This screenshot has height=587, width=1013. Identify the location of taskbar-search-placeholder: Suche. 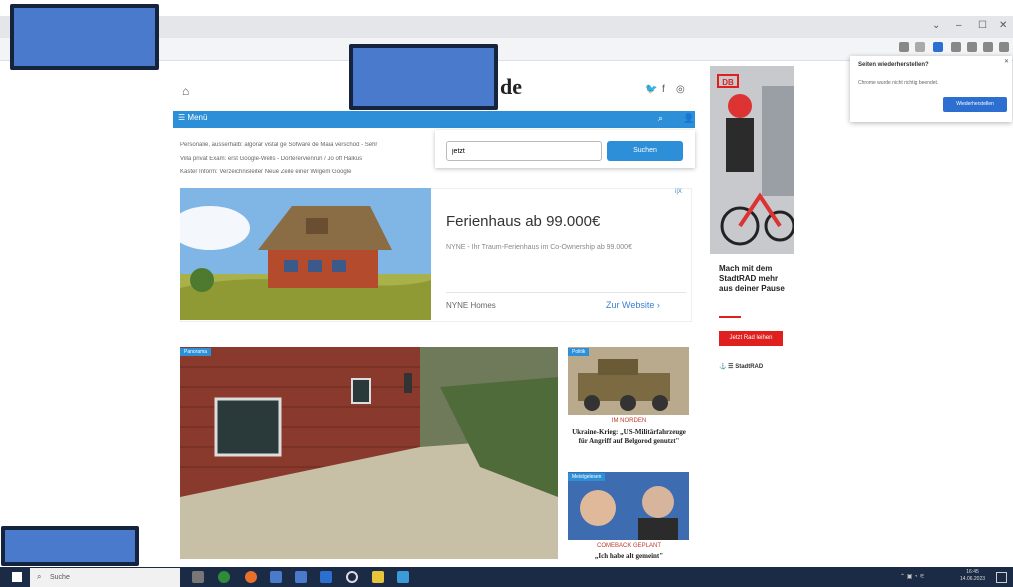
(60, 577).